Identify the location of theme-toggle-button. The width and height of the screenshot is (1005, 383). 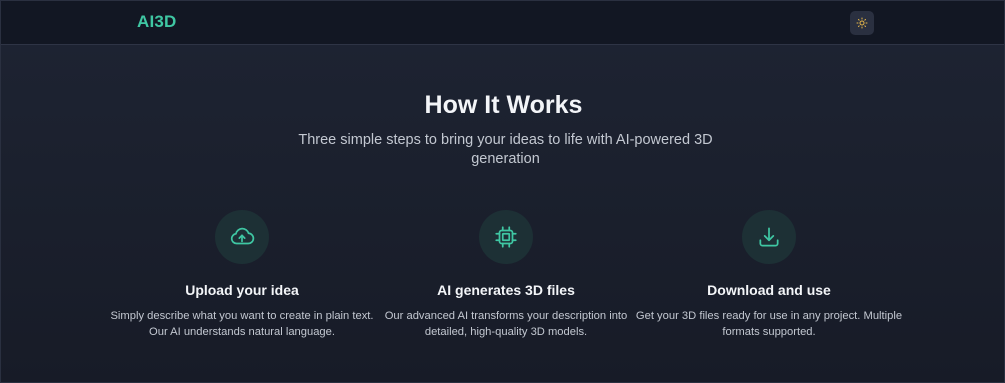
(862, 23).